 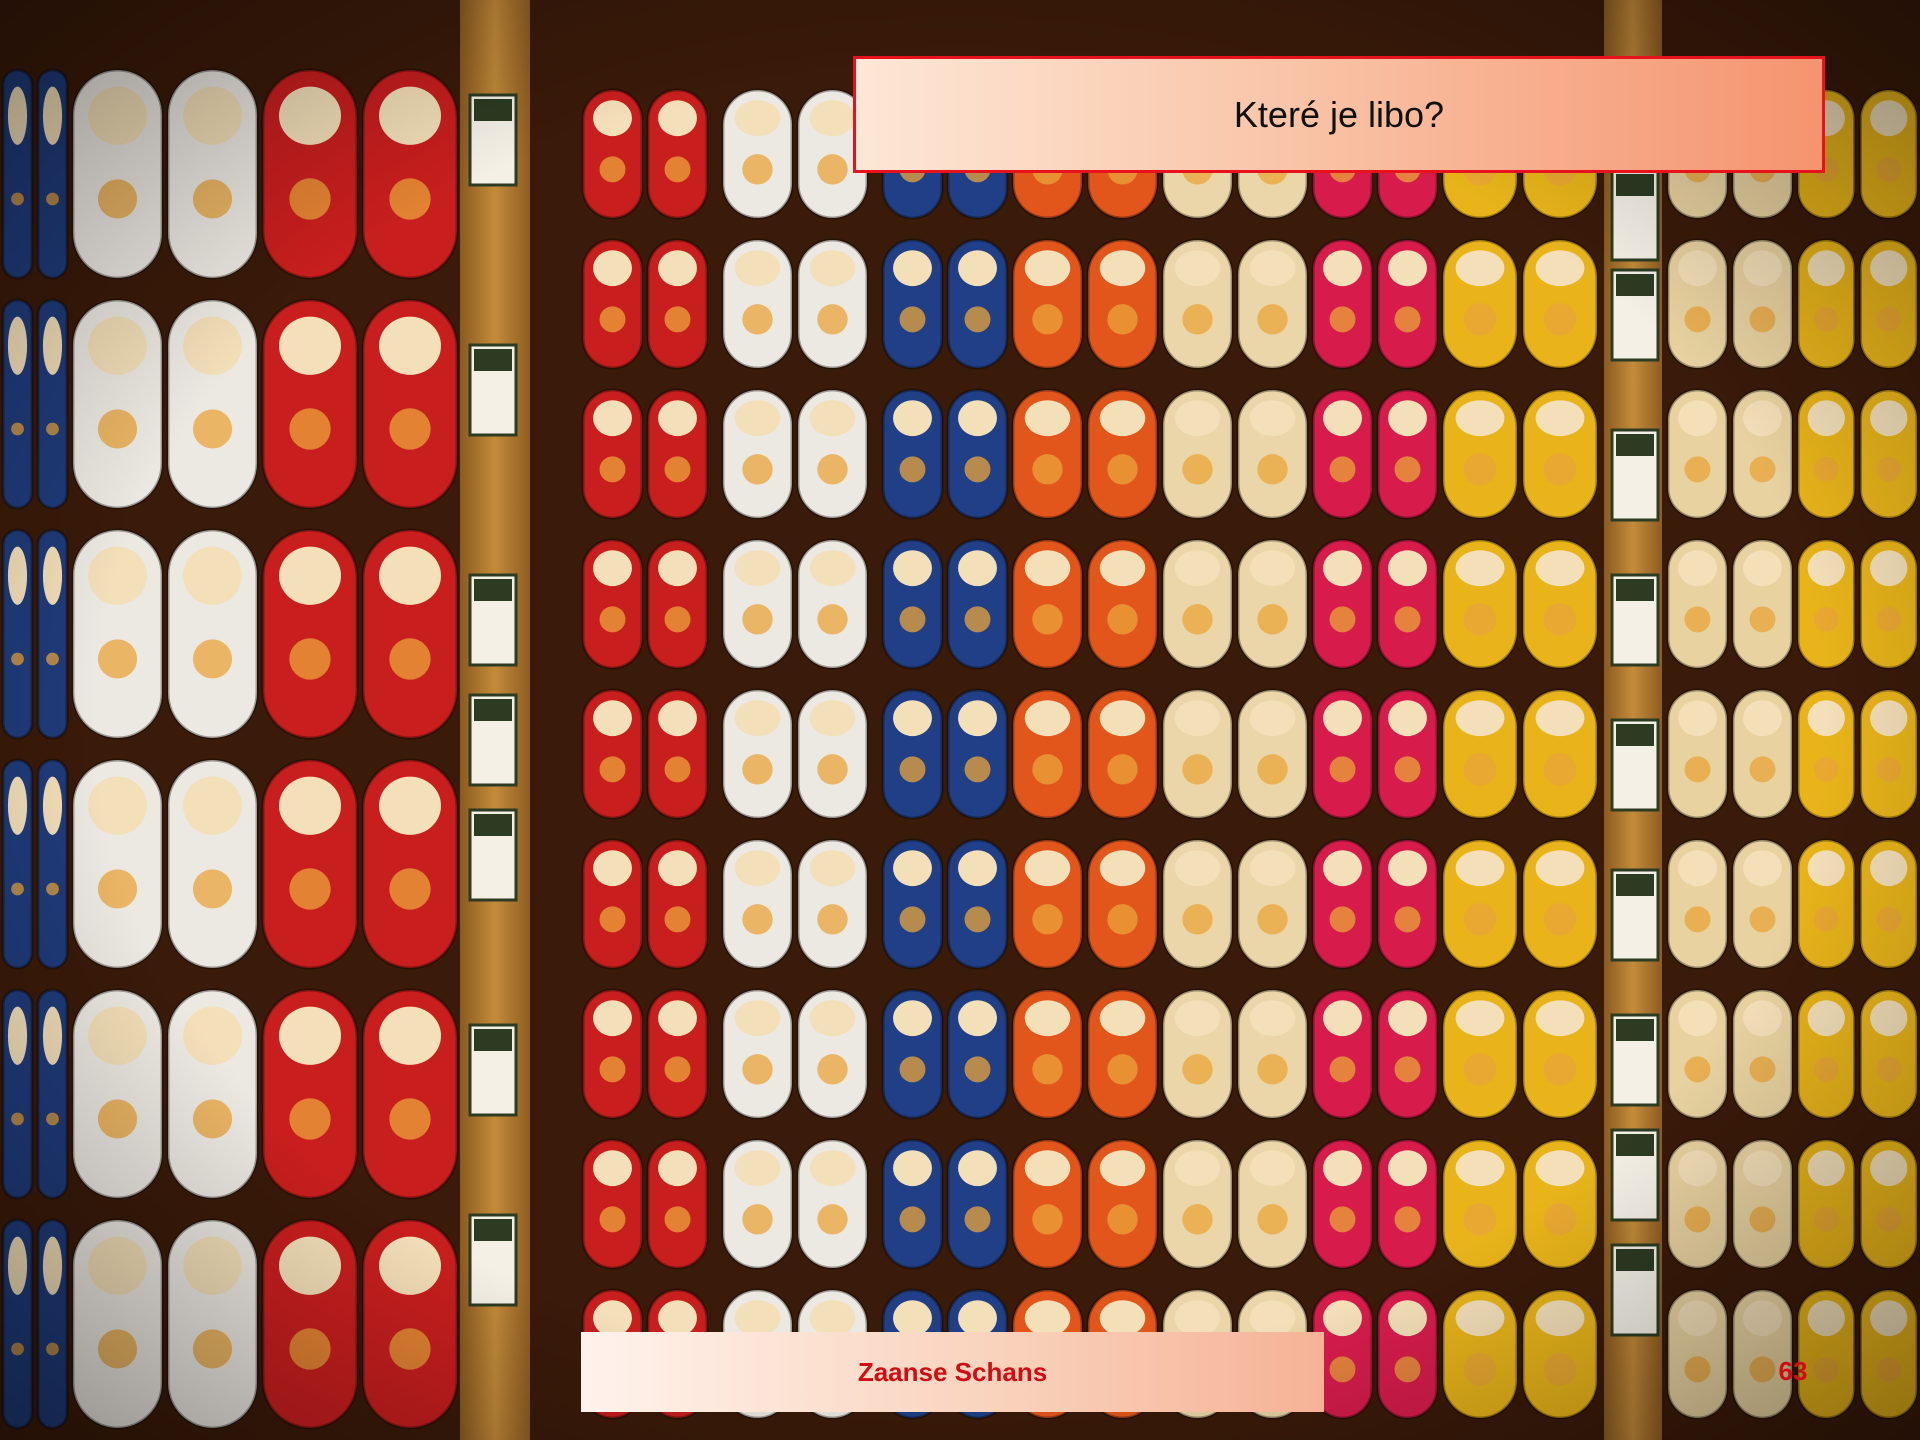 I want to click on footer-banner: Zaanse Schans, so click(x=952, y=1372).